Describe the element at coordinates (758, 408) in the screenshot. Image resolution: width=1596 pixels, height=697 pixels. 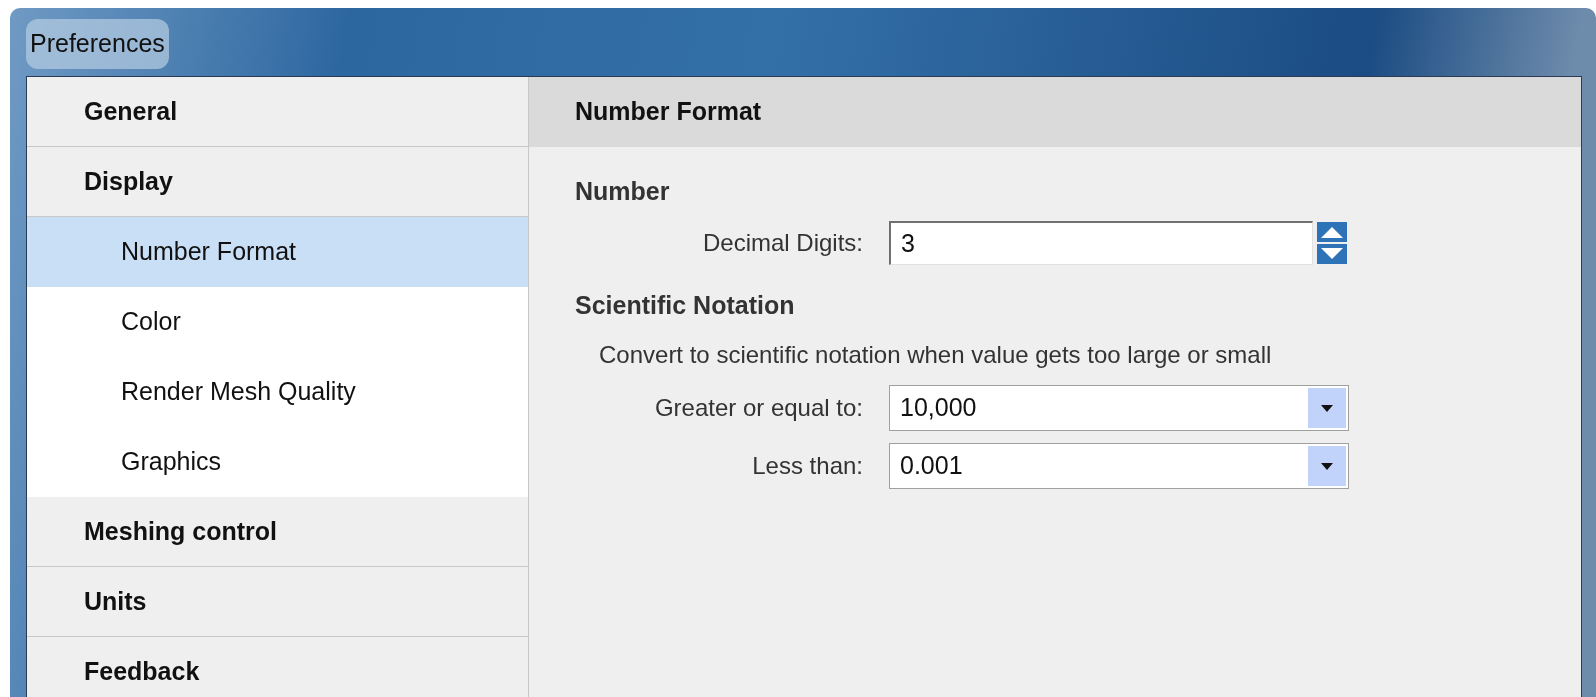
I see `field-label: Greater or equal to:` at that location.